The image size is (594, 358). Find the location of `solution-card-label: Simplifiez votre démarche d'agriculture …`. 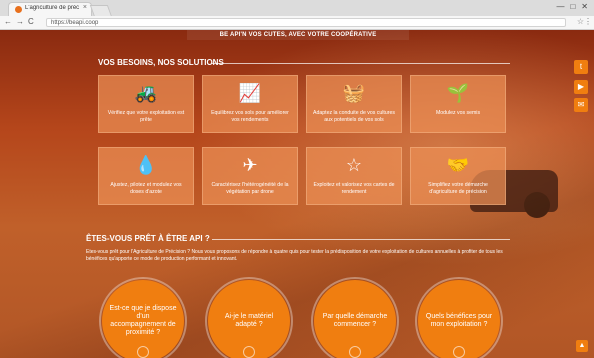

solution-card-label: Simplifiez votre démarche d'agriculture … is located at coordinates (458, 188).